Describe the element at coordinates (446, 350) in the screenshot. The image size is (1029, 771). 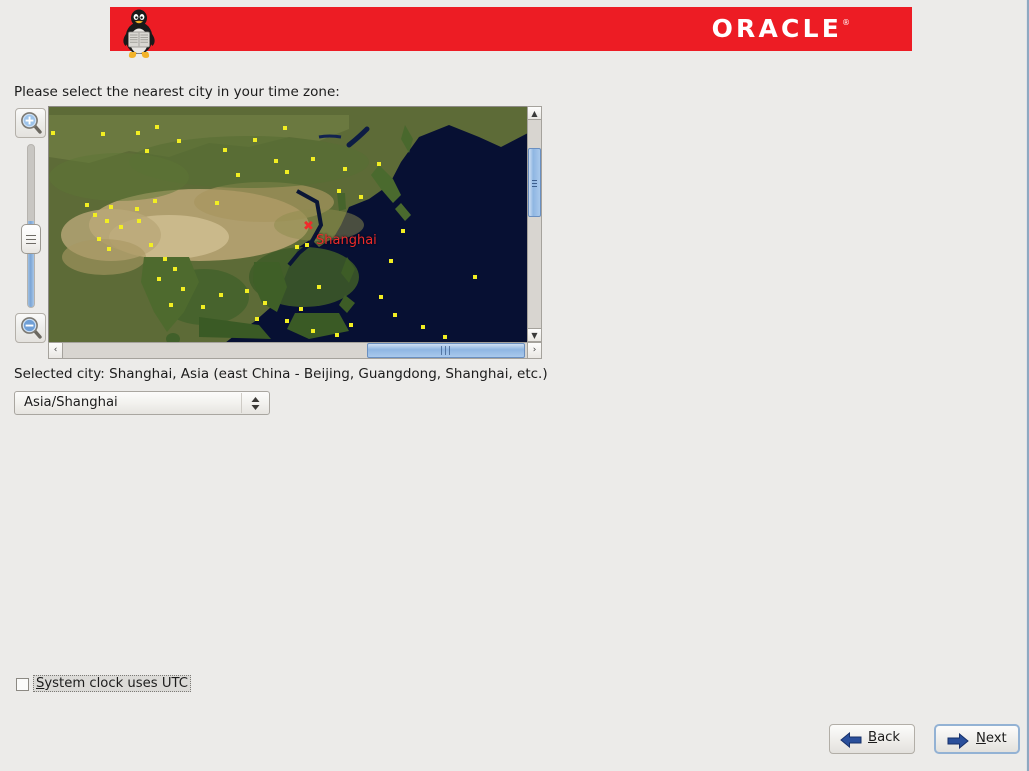
I see `map-horizontal-scroll-thumb: |||` at that location.